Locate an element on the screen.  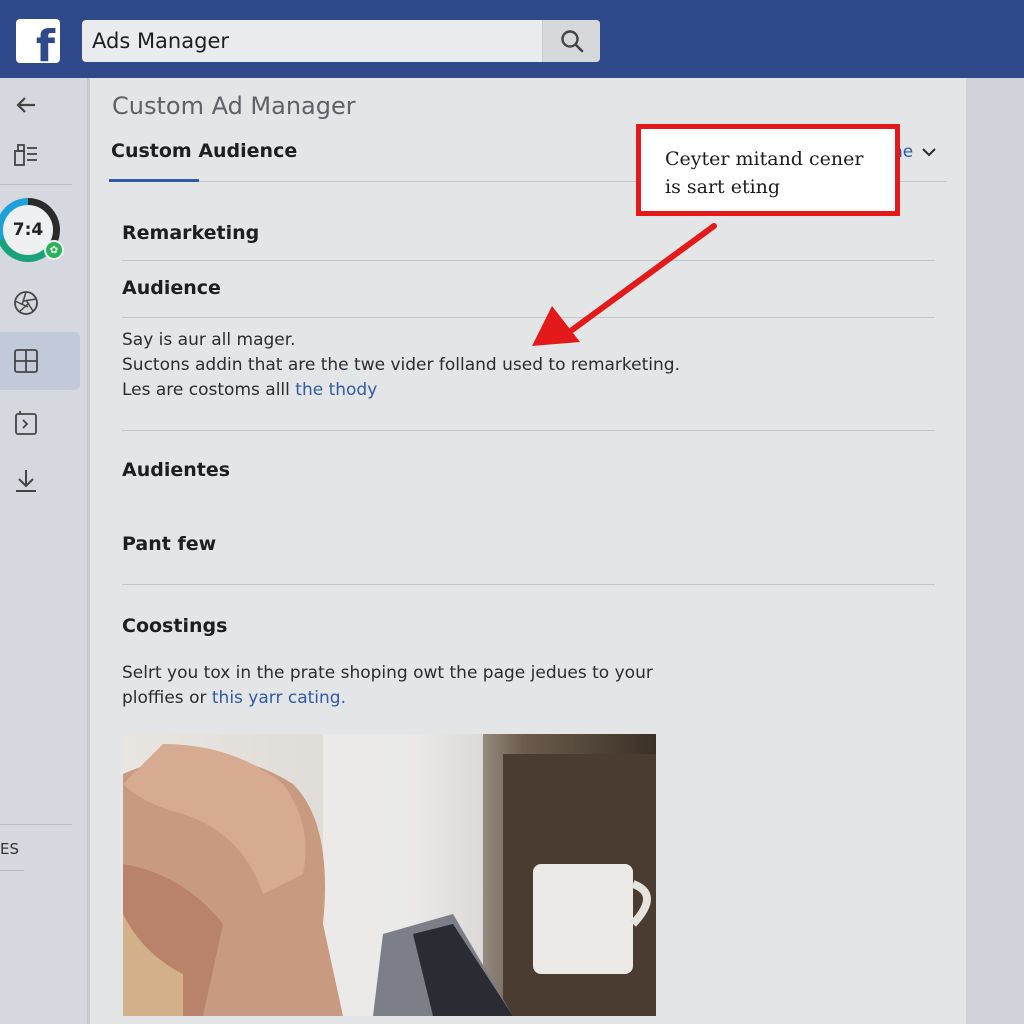
section-heading-coostings: Coostings is located at coordinates (174, 626).